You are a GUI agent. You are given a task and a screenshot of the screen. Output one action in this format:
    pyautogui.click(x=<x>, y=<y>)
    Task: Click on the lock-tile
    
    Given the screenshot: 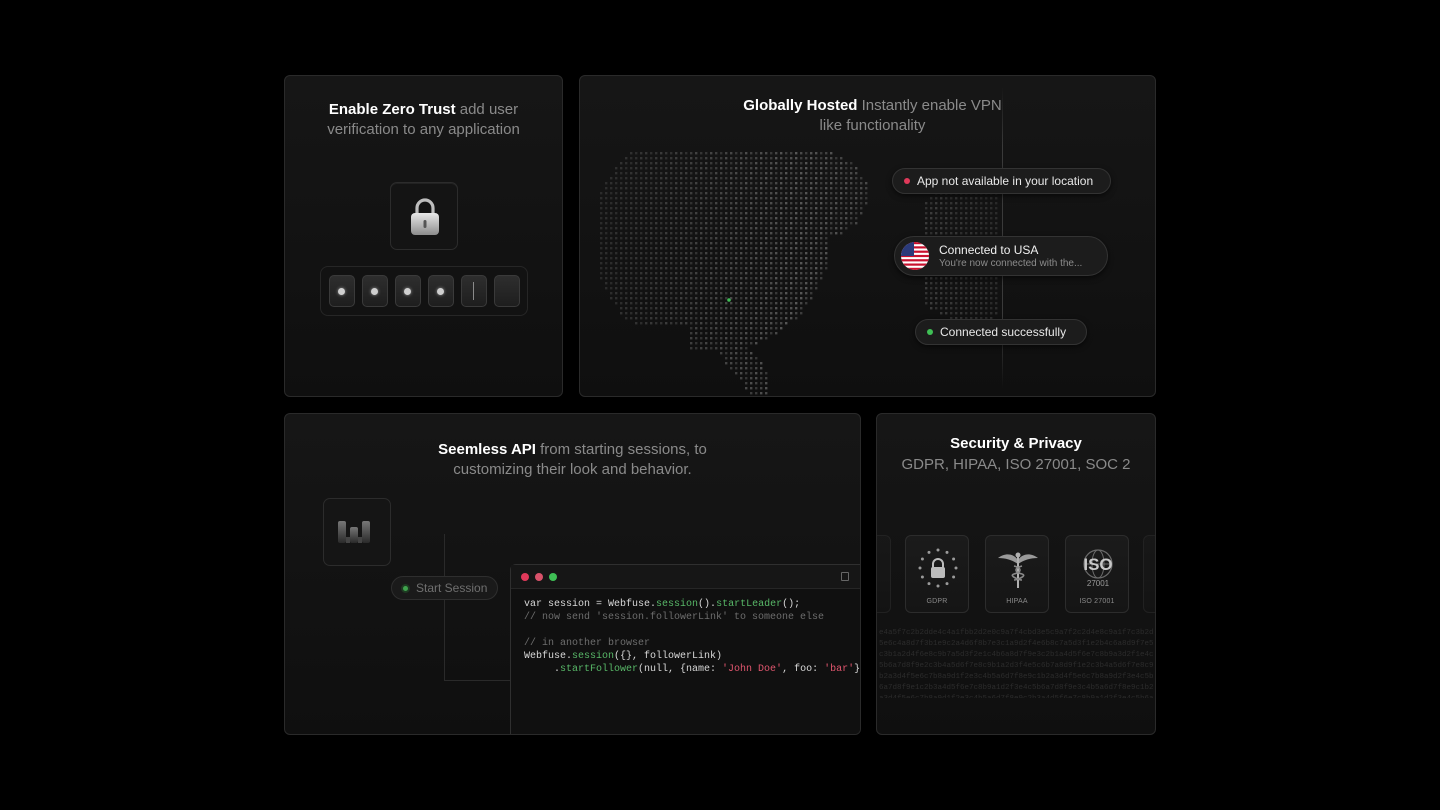 What is the action you would take?
    pyautogui.click(x=424, y=216)
    